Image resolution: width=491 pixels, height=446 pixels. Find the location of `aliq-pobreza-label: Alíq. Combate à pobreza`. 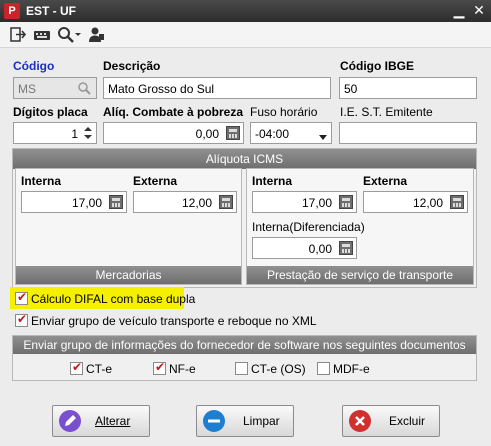

aliq-pobreza-label: Alíq. Combate à pobreza is located at coordinates (173, 112).